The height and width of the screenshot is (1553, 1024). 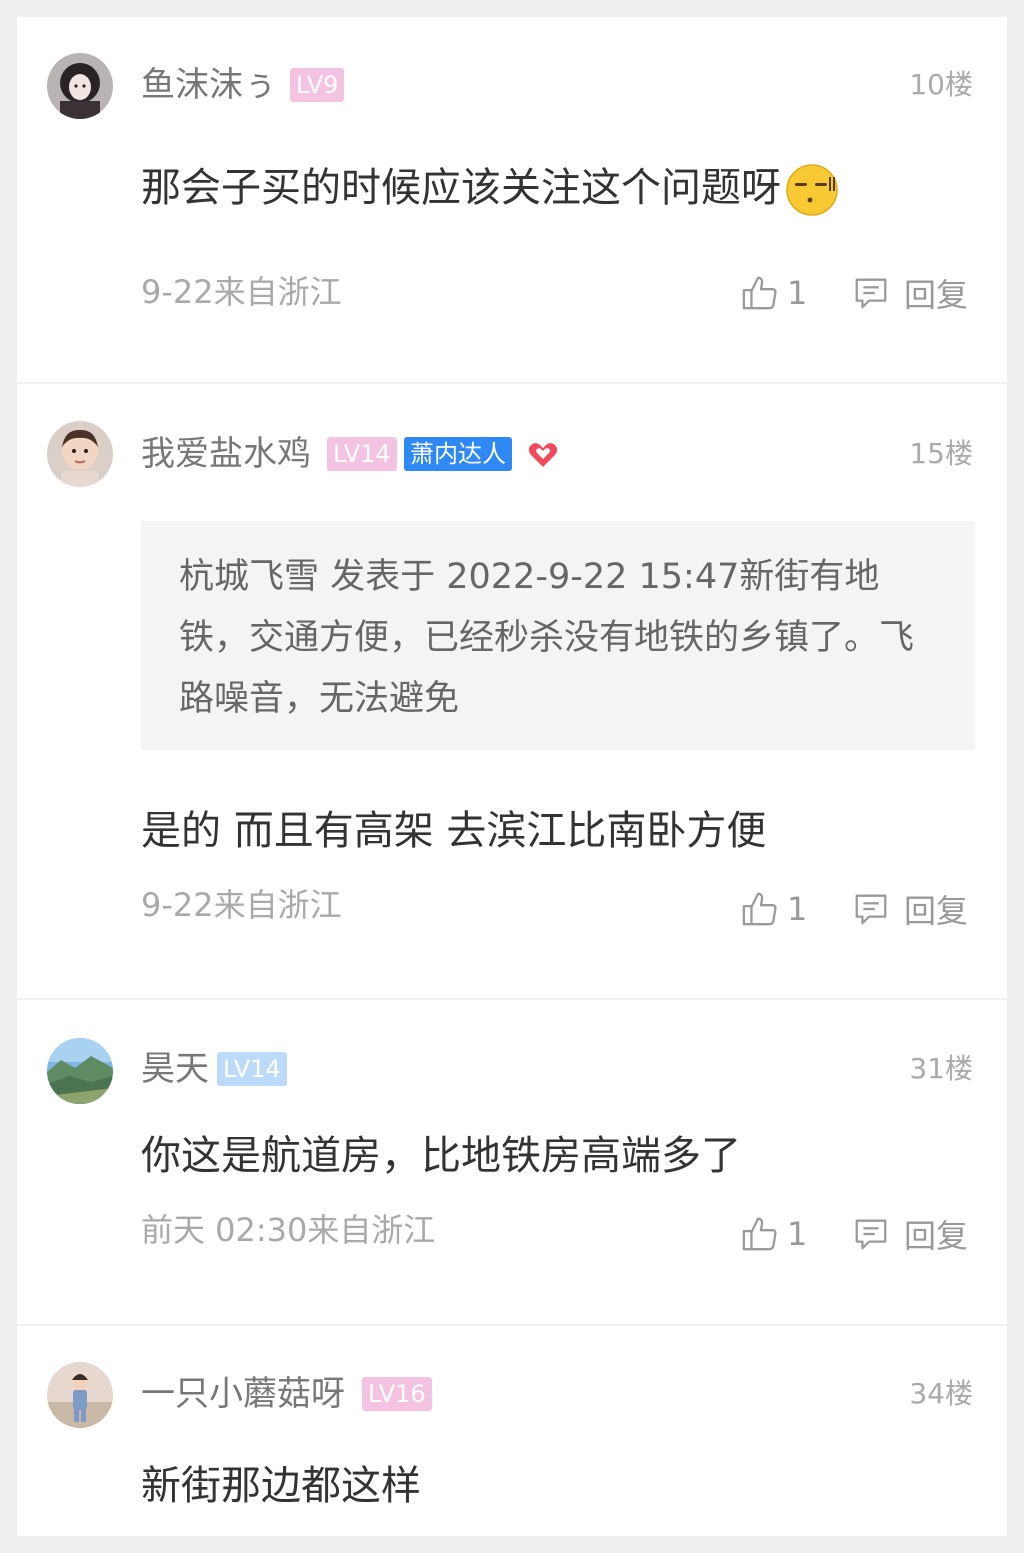 What do you see at coordinates (812, 190) in the screenshot?
I see `awkward-face-icon` at bounding box center [812, 190].